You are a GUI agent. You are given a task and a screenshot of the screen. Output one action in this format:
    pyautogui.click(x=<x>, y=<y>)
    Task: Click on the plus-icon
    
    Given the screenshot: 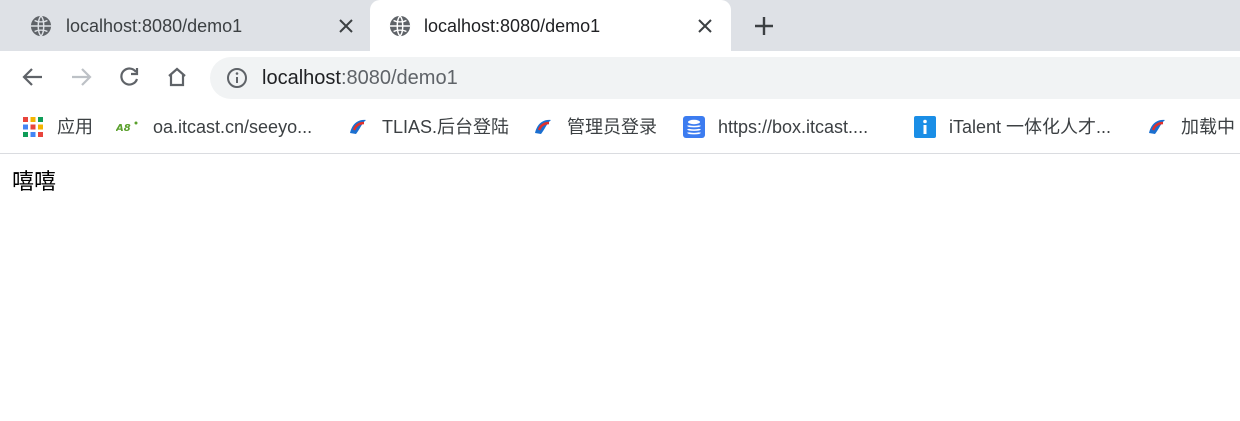 What is the action you would take?
    pyautogui.click(x=764, y=26)
    